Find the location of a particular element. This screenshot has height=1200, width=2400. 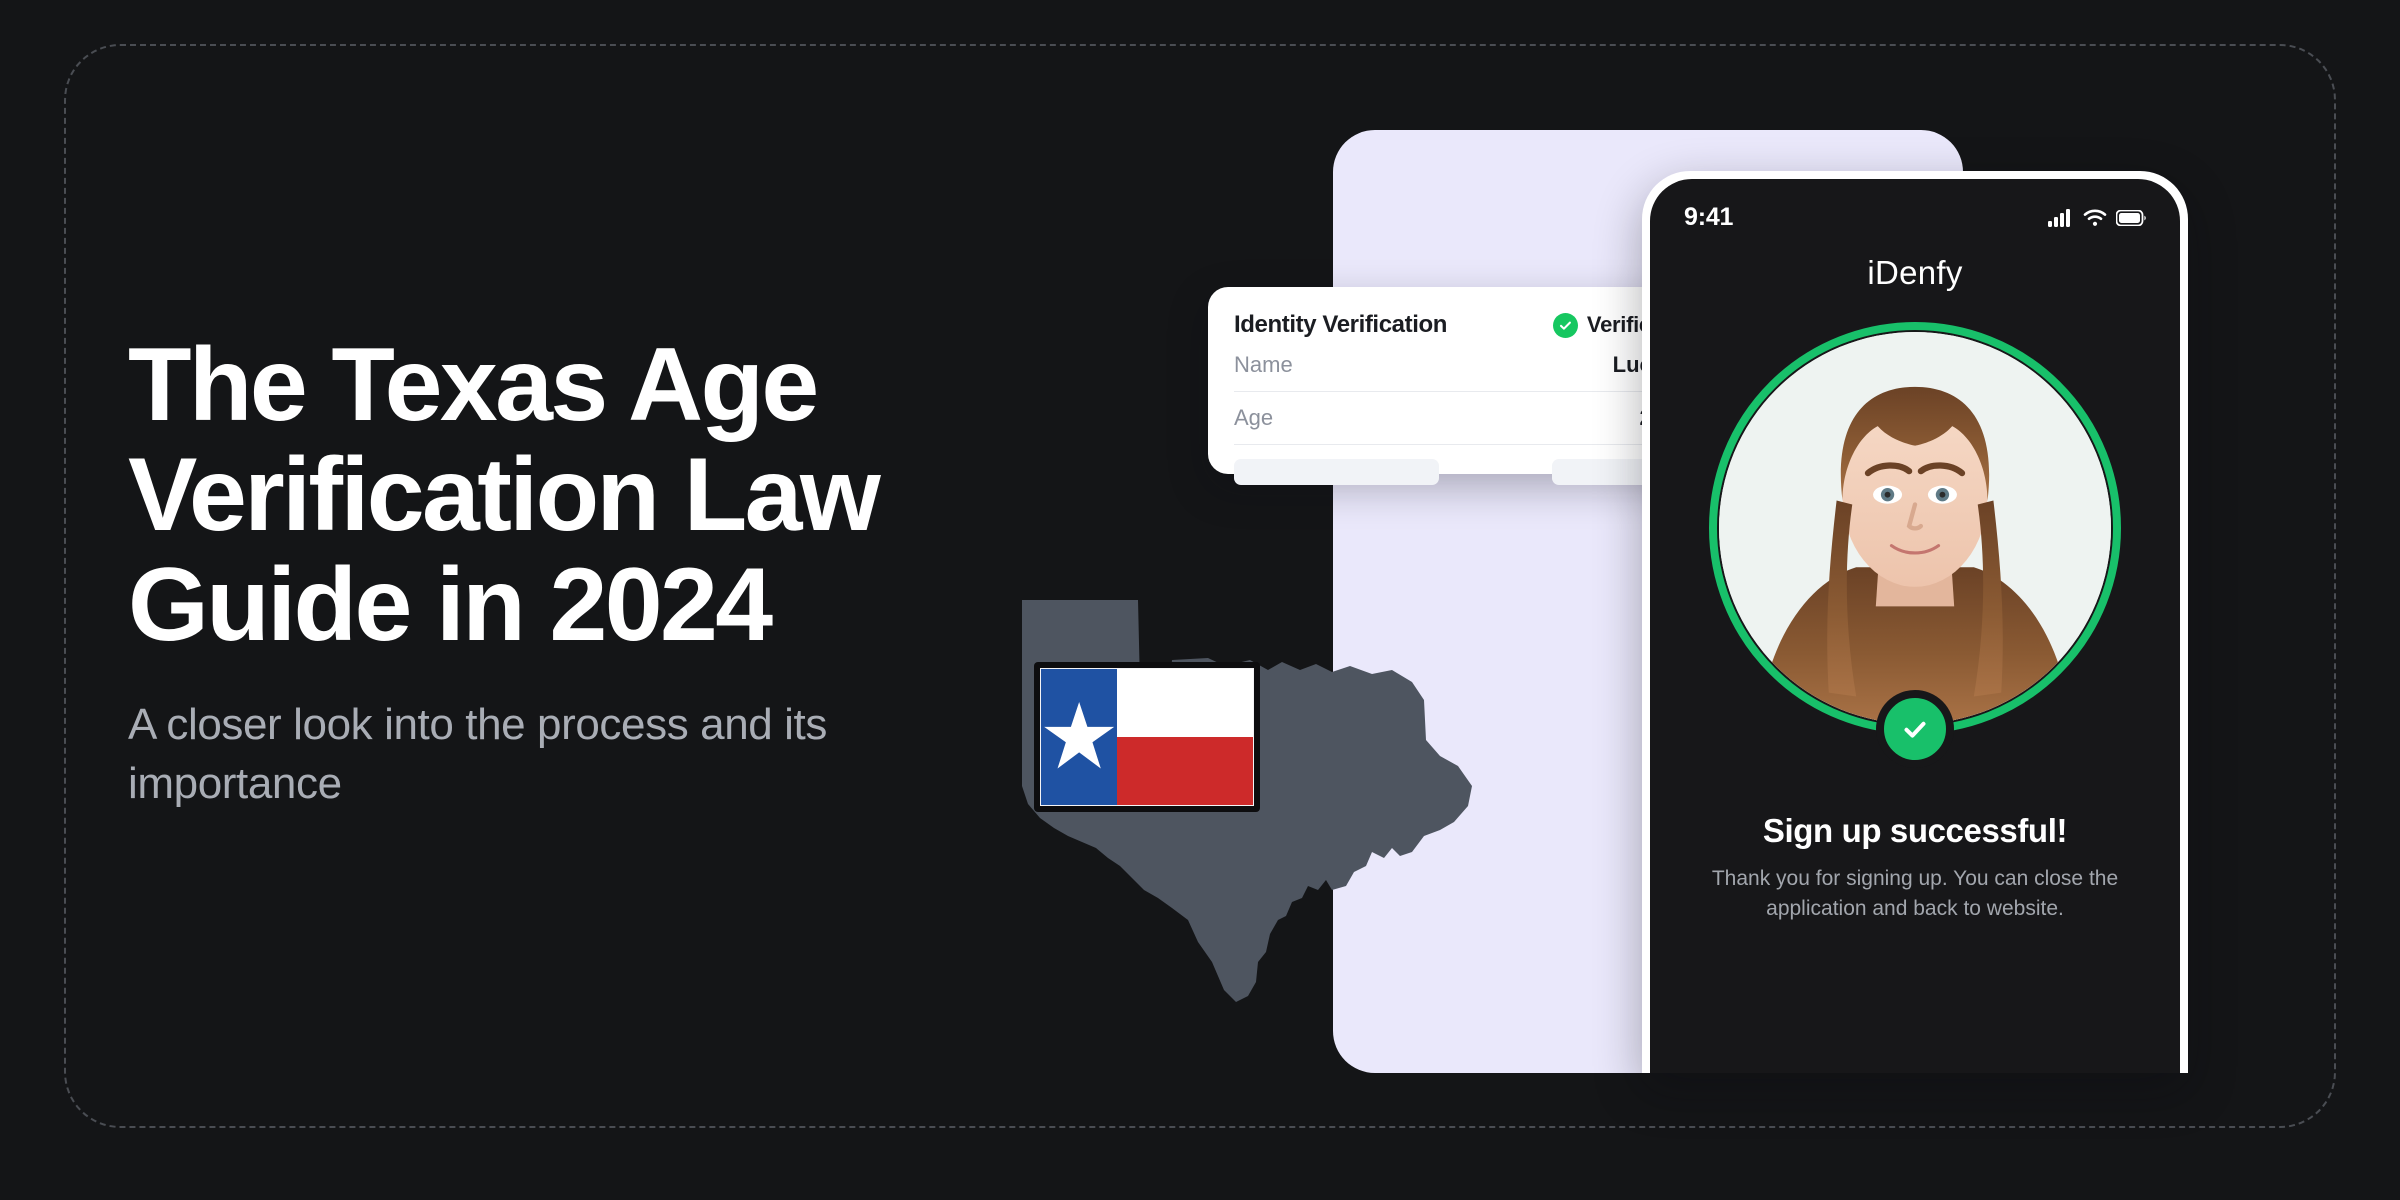

flag-fly-stripes is located at coordinates (1185, 737).